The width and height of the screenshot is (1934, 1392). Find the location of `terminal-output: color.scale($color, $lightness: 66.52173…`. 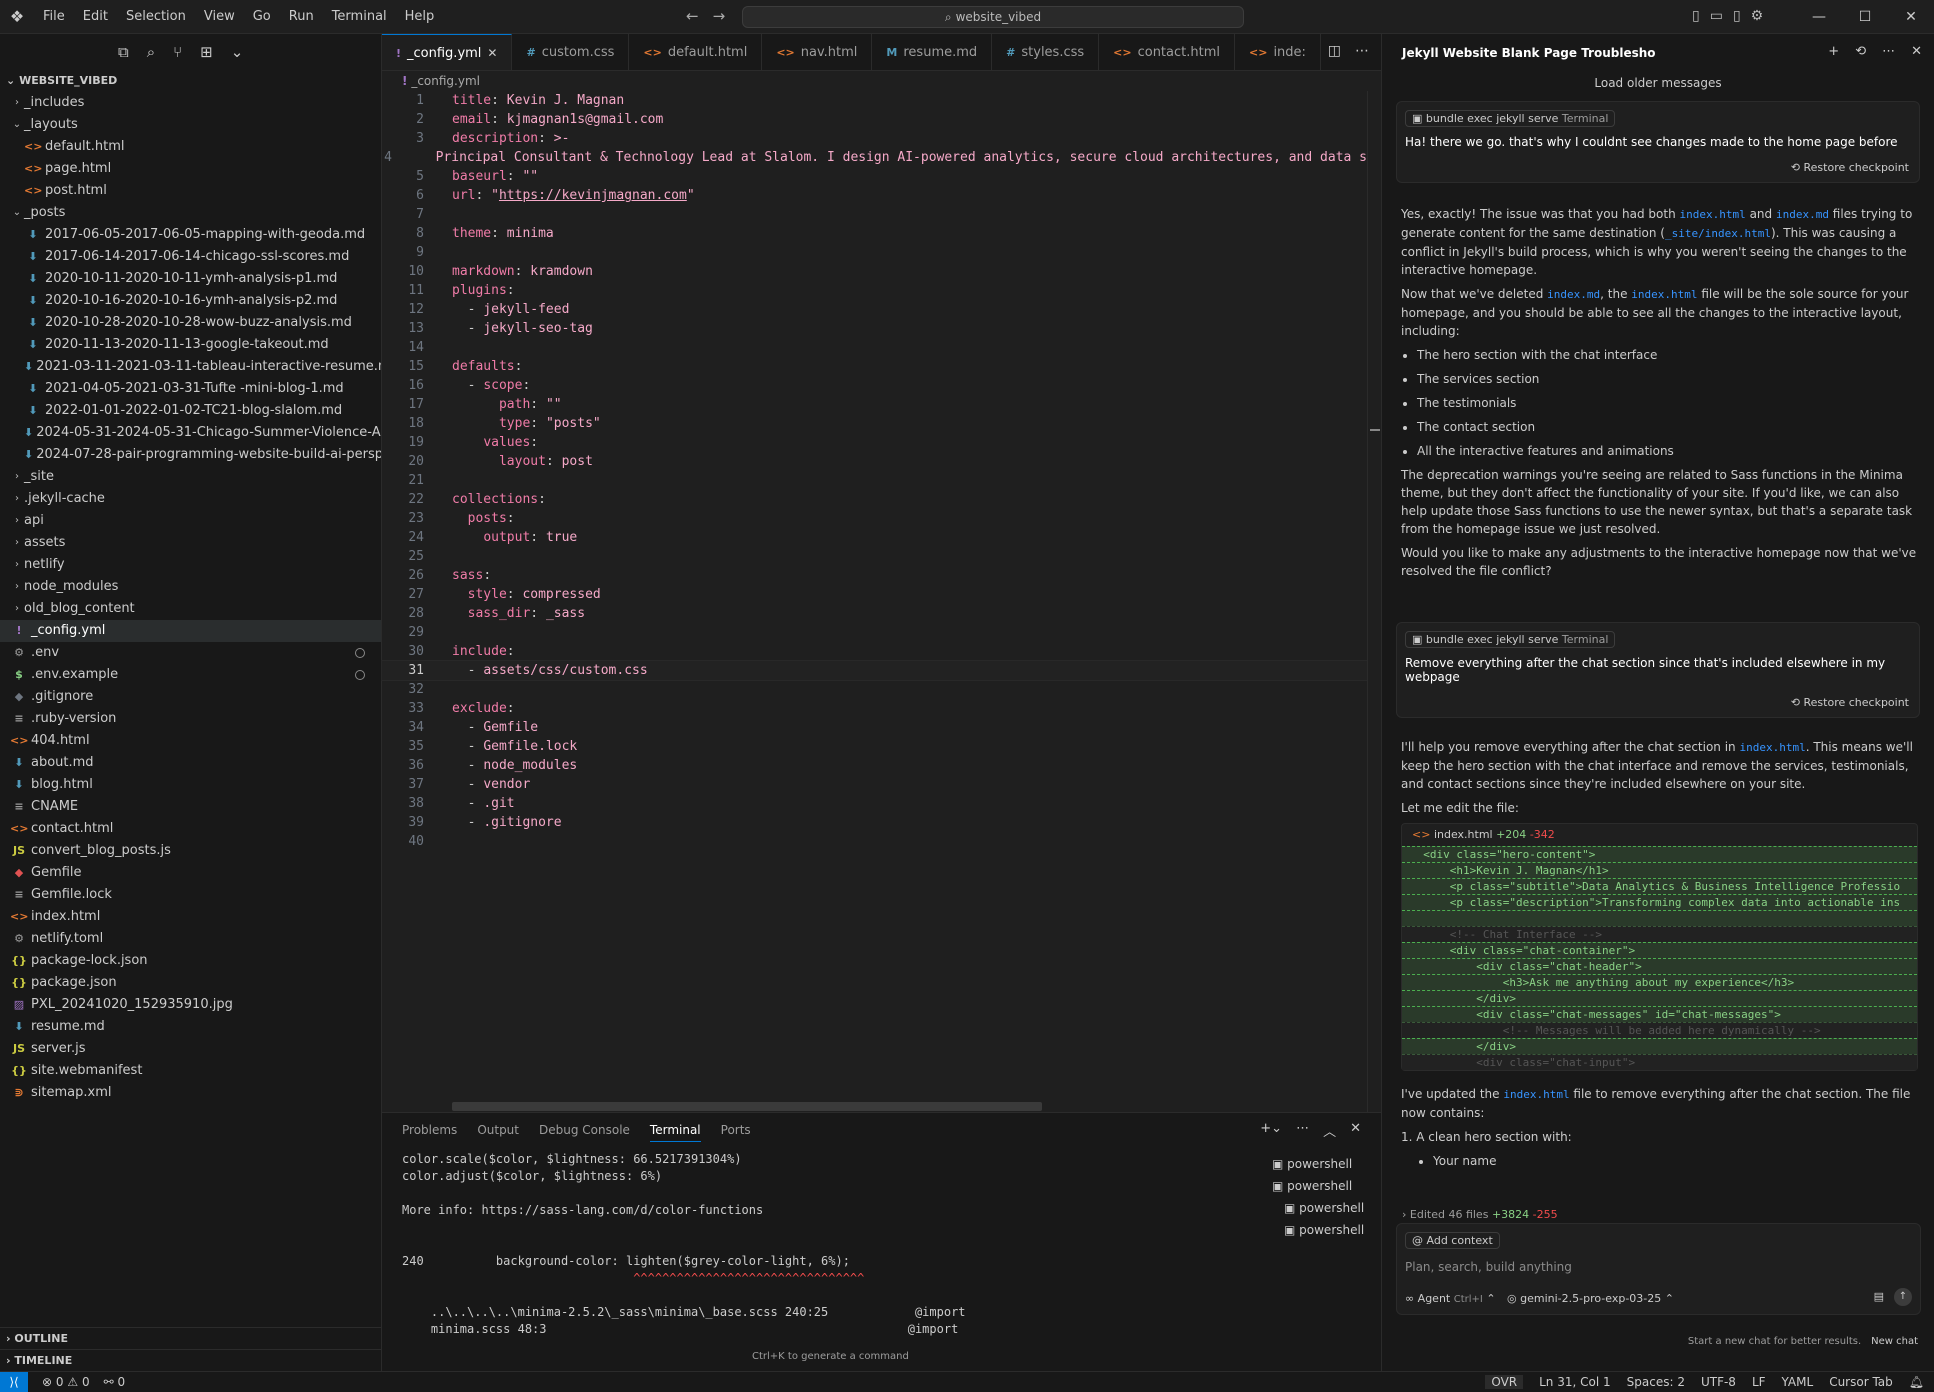

terminal-output: color.scale($color, $lightness: 66.52173… is located at coordinates (822, 1251).